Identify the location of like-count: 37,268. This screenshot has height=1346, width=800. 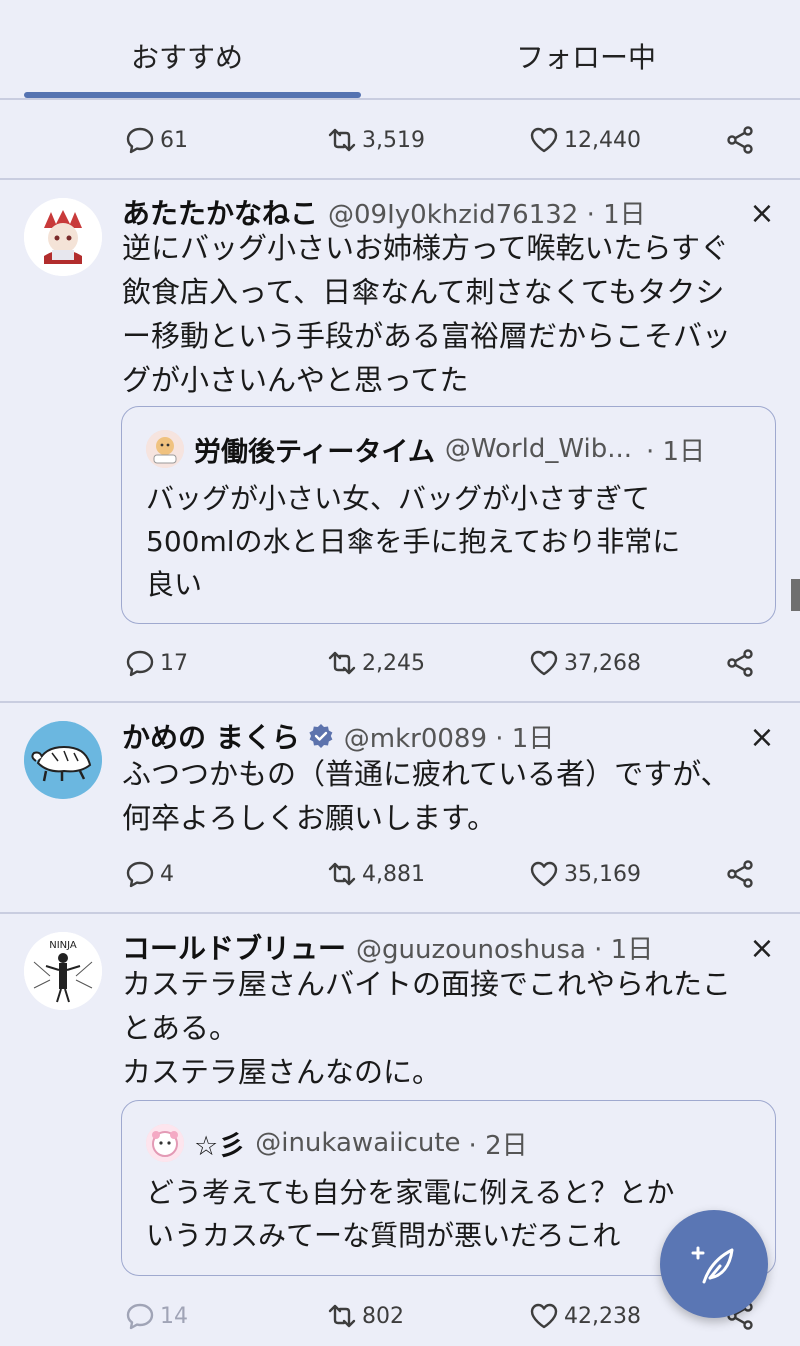
(602, 663).